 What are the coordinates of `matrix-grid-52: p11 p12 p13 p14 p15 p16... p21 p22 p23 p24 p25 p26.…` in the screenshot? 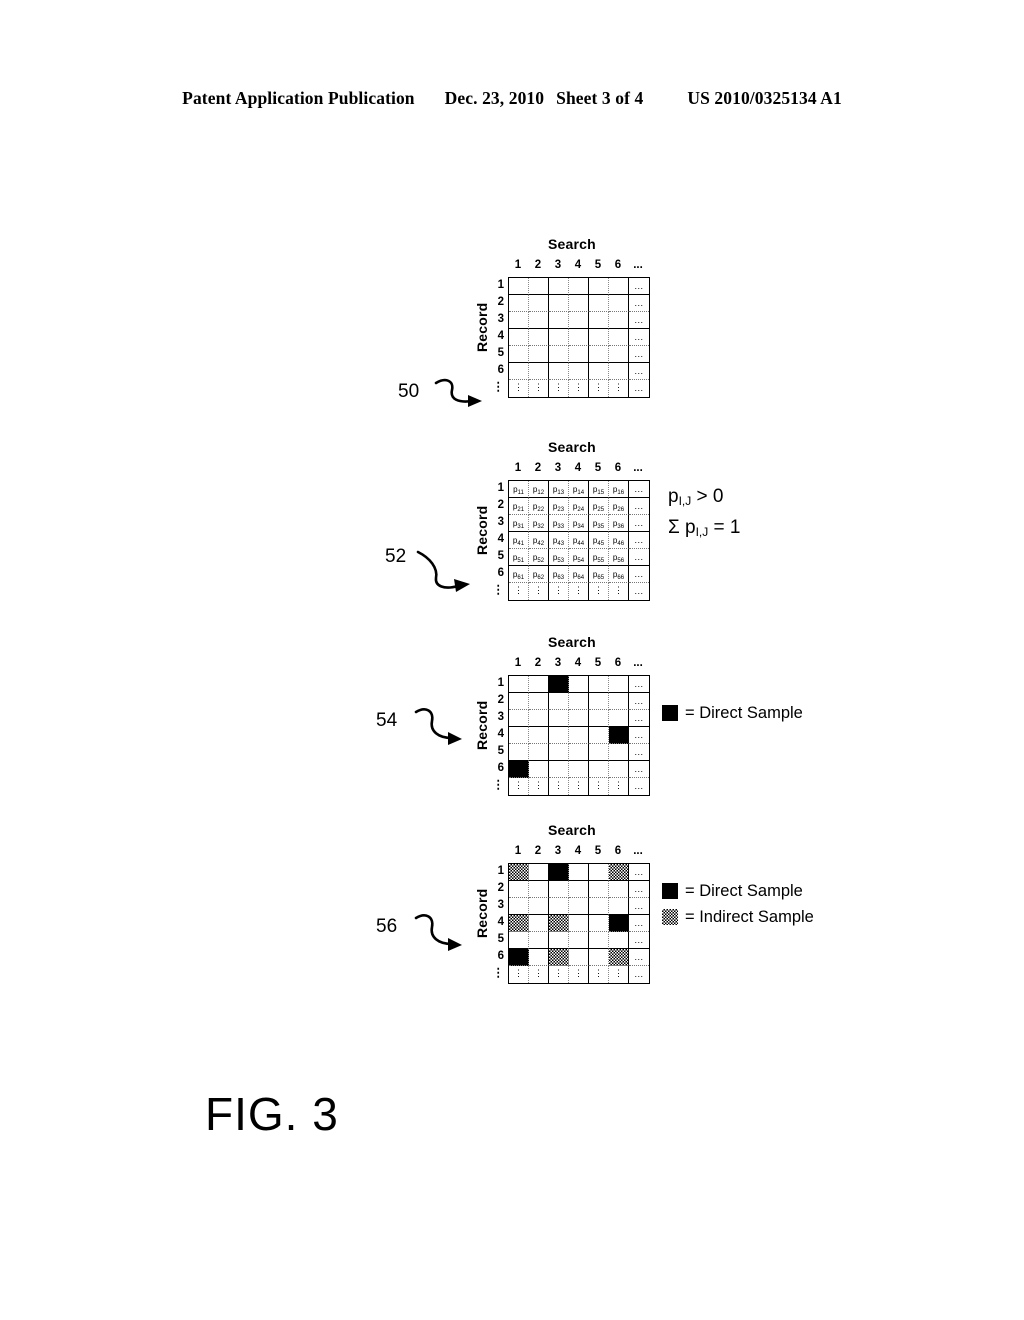 It's located at (579, 540).